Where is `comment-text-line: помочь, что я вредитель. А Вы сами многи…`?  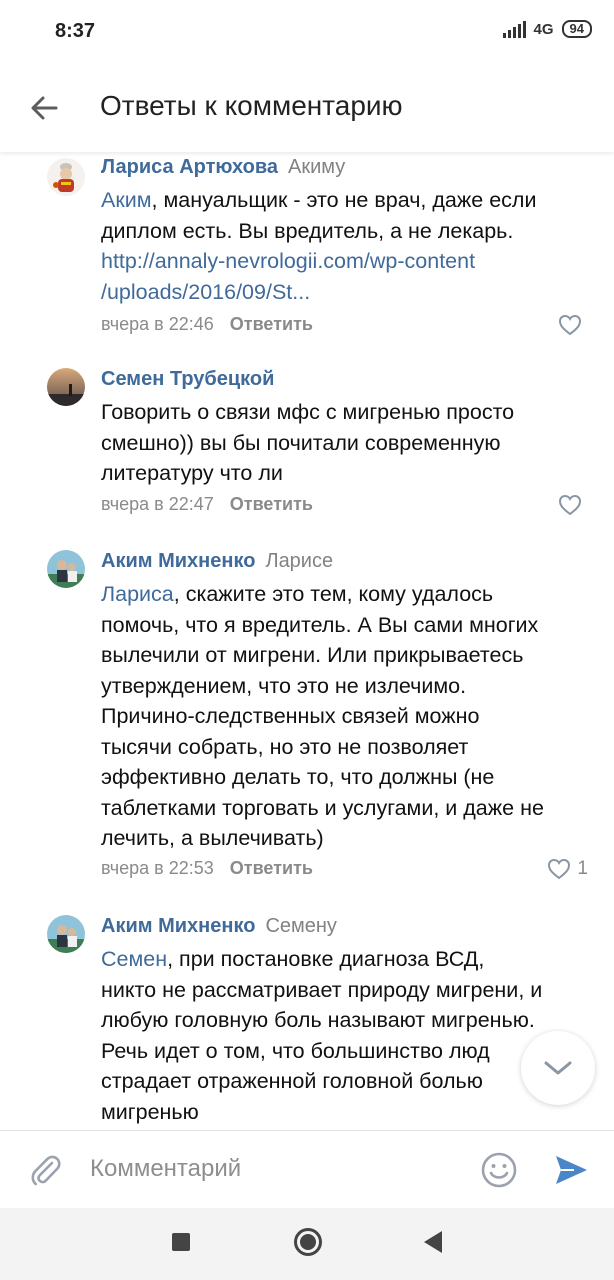
comment-text-line: помочь, что я вредитель. А Вы сами многи… is located at coordinates (320, 624).